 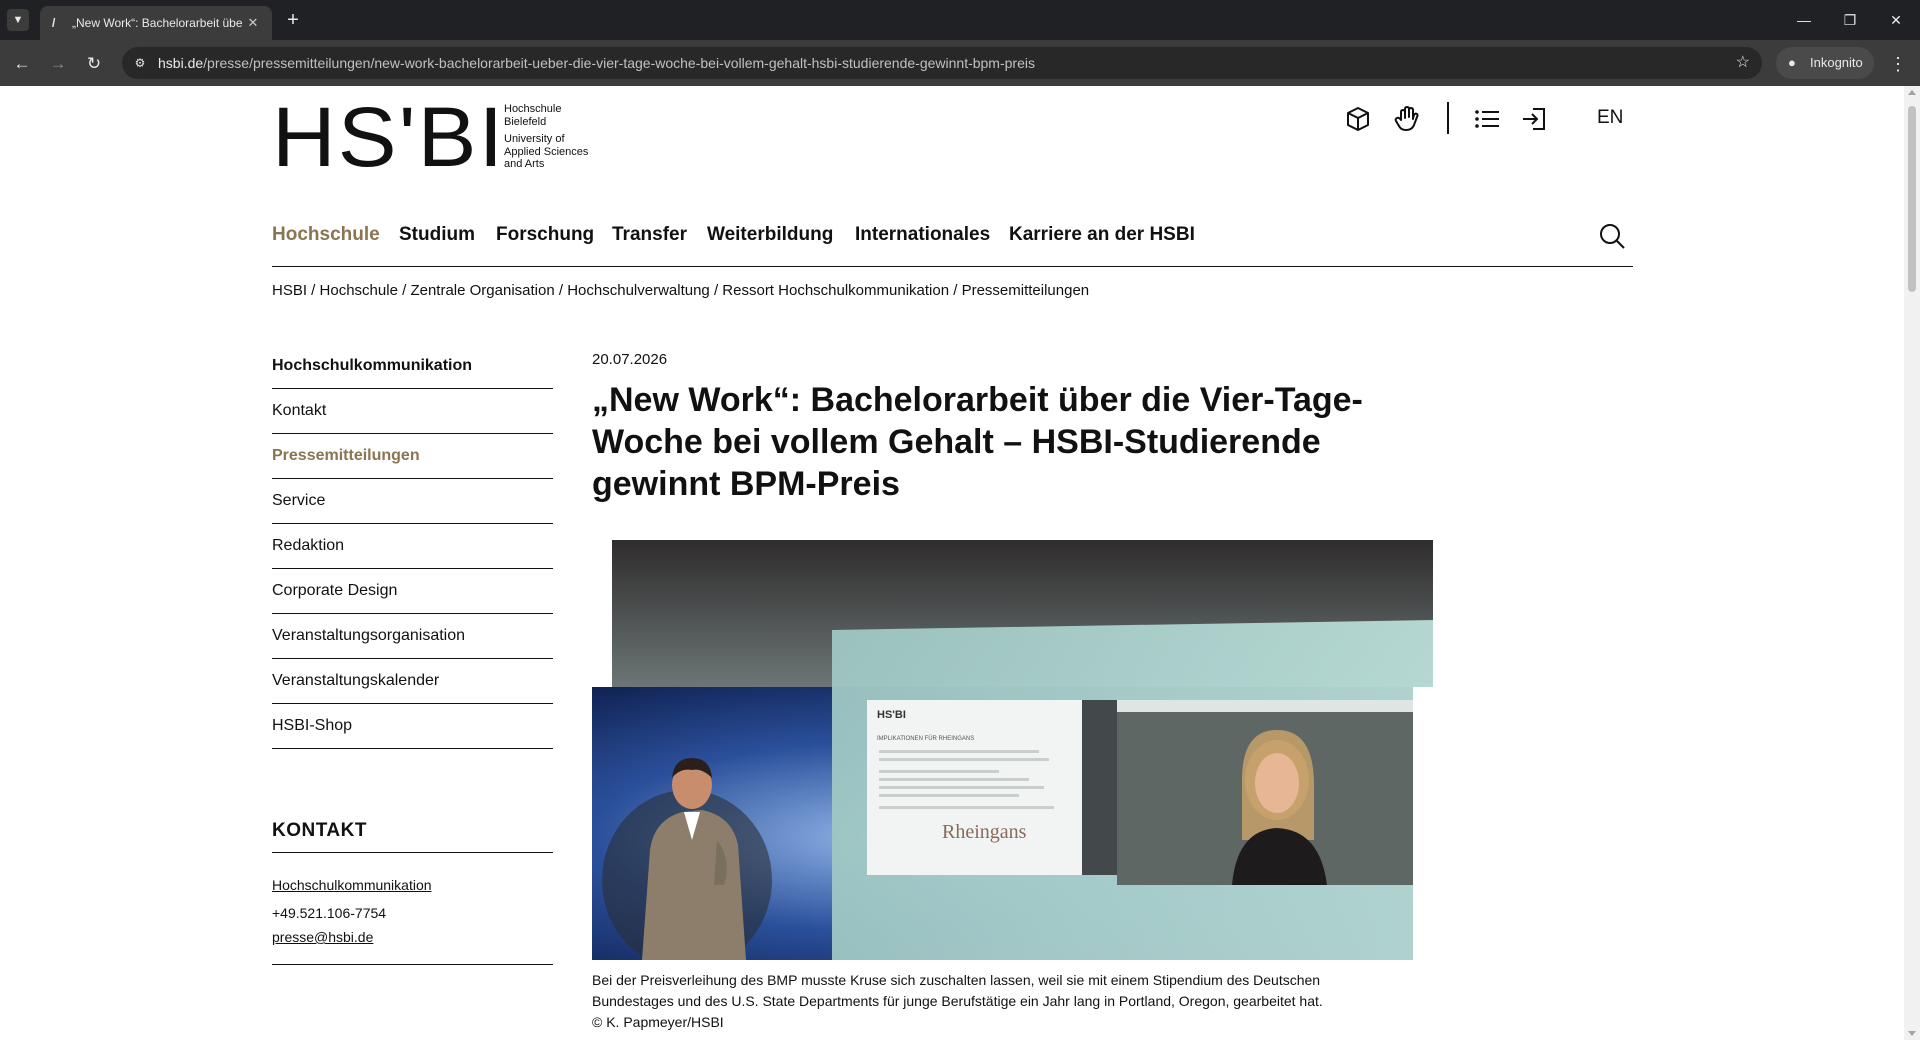 I want to click on sidebar-item-label: Corporate Design, so click(x=335, y=590).